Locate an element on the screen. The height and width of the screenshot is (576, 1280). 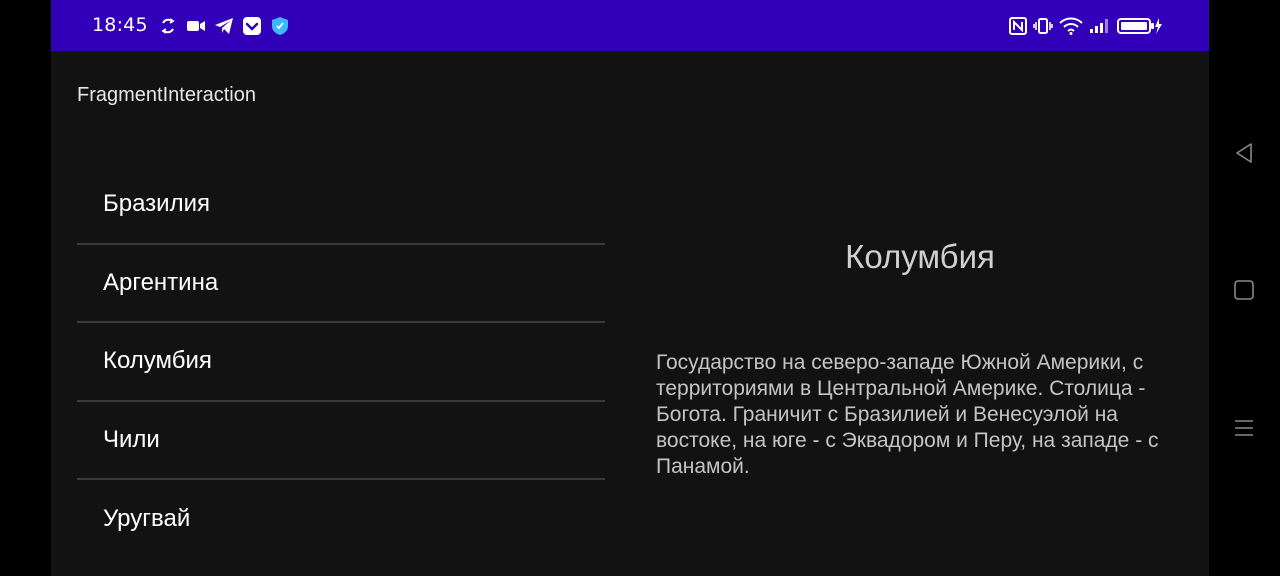
status-bar: 18:45 is located at coordinates (630, 25).